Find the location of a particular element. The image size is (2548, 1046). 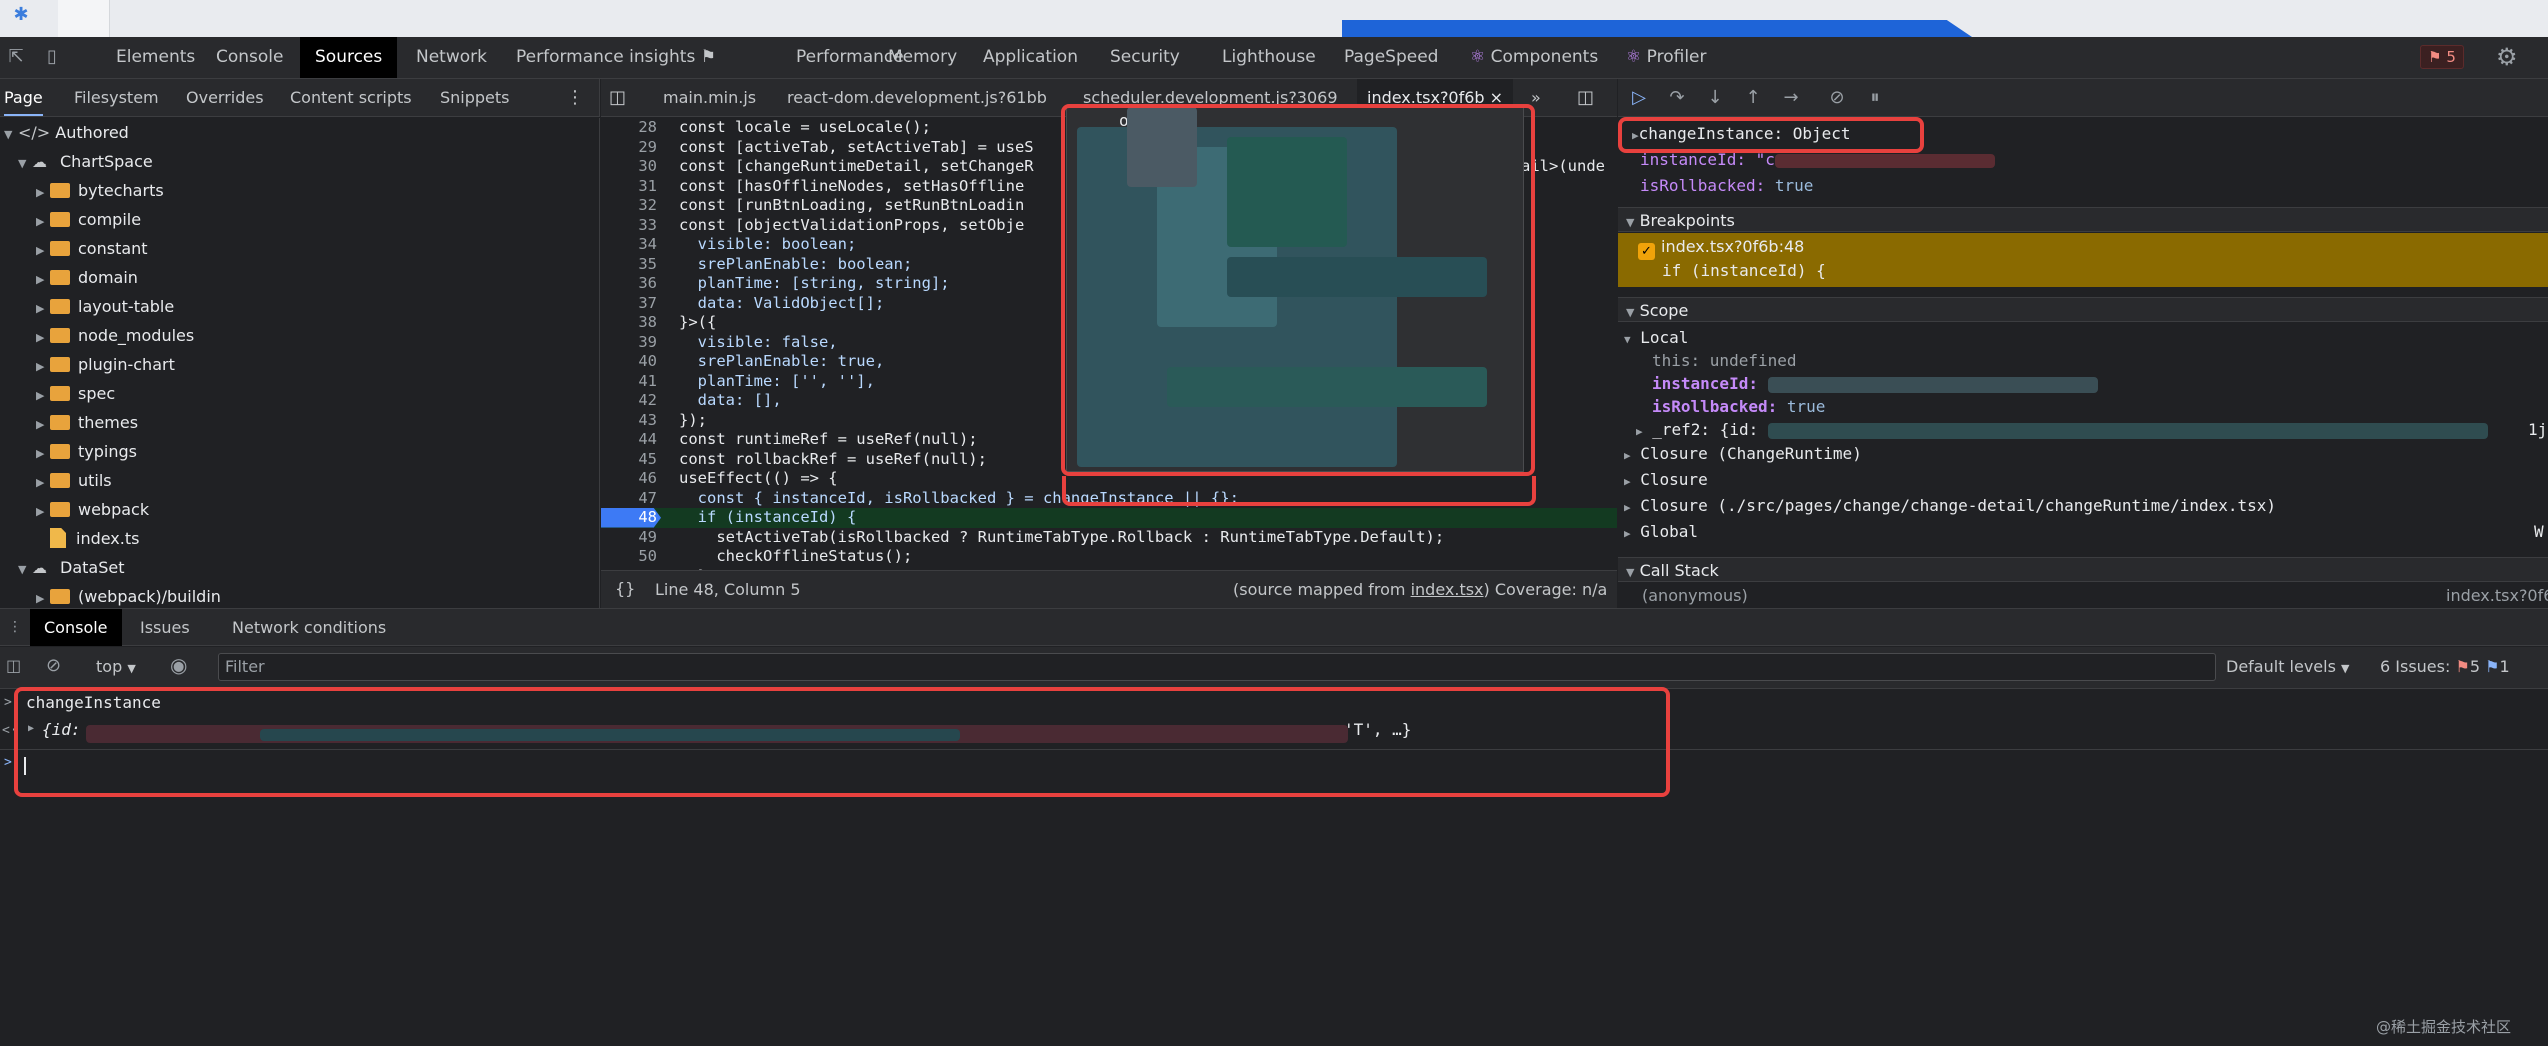

tree-item: ▶ webpack is located at coordinates (92, 509).